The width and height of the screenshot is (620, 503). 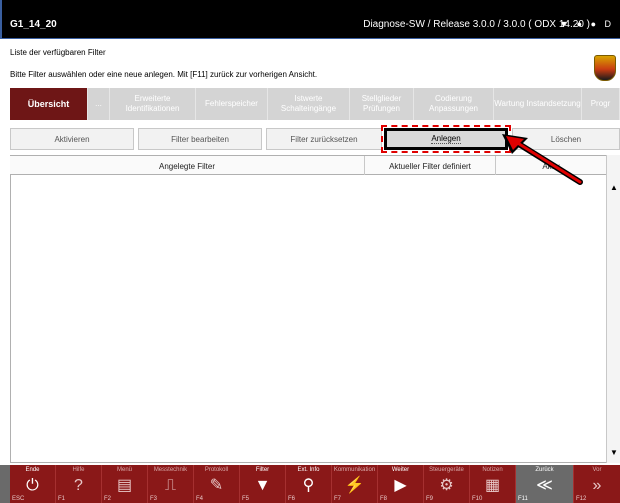 I want to click on bottle-icon: ⚲, so click(x=308, y=485).